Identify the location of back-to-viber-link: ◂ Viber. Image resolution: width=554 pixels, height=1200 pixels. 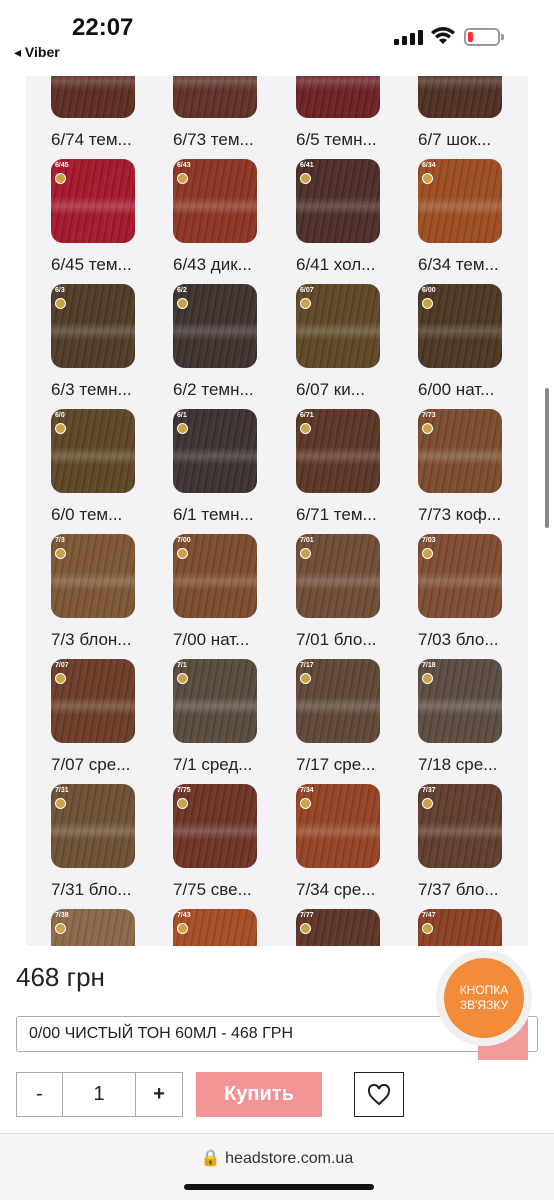
(37, 52).